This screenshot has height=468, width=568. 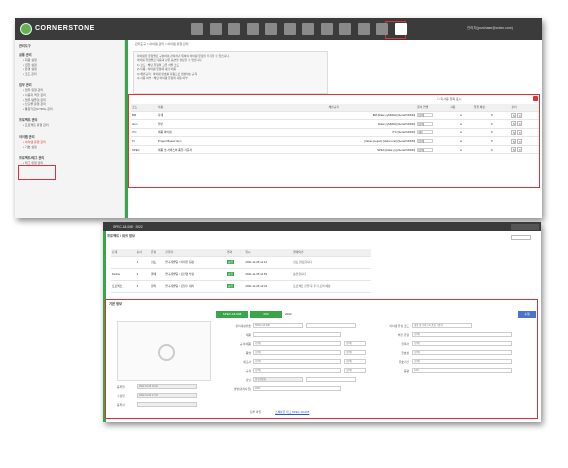 I want to click on spec-year: 2022, so click(x=288, y=314).